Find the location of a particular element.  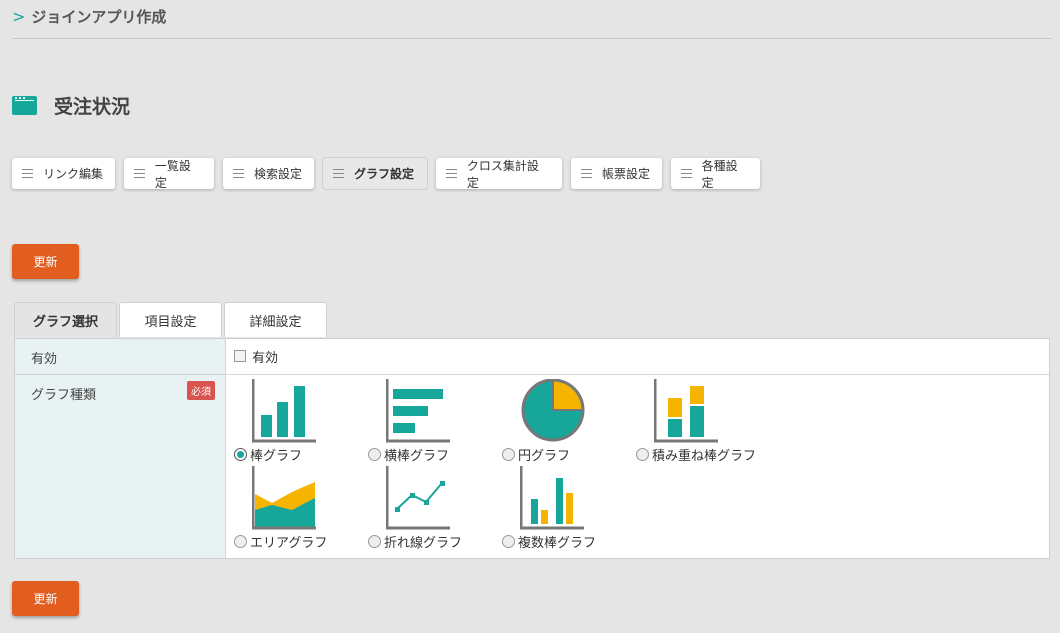

link-edit-button: リンク編集 is located at coordinates (63, 173).